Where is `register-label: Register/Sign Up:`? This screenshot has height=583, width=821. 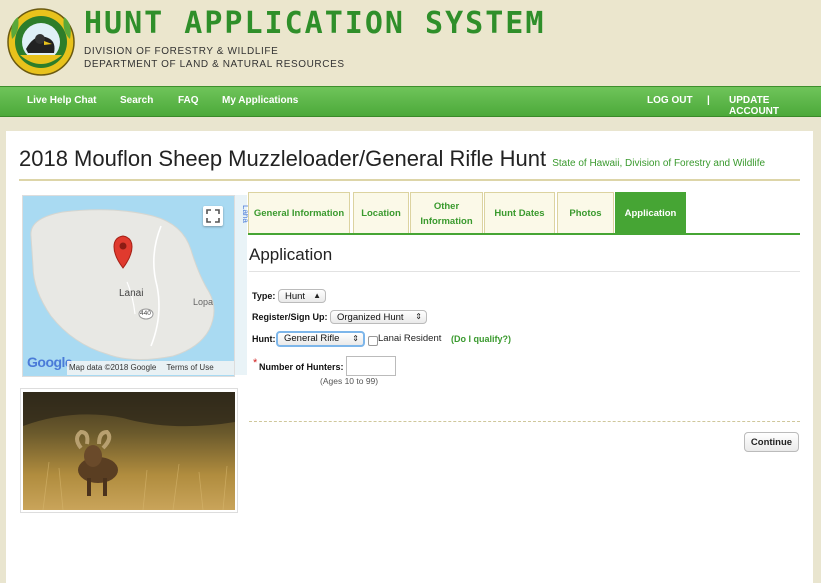 register-label: Register/Sign Up: is located at coordinates (290, 317).